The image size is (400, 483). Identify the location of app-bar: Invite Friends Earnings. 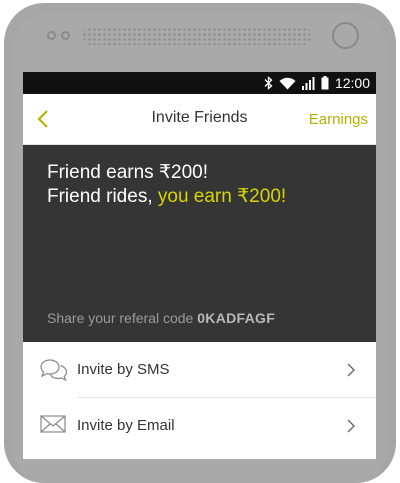
(199, 119).